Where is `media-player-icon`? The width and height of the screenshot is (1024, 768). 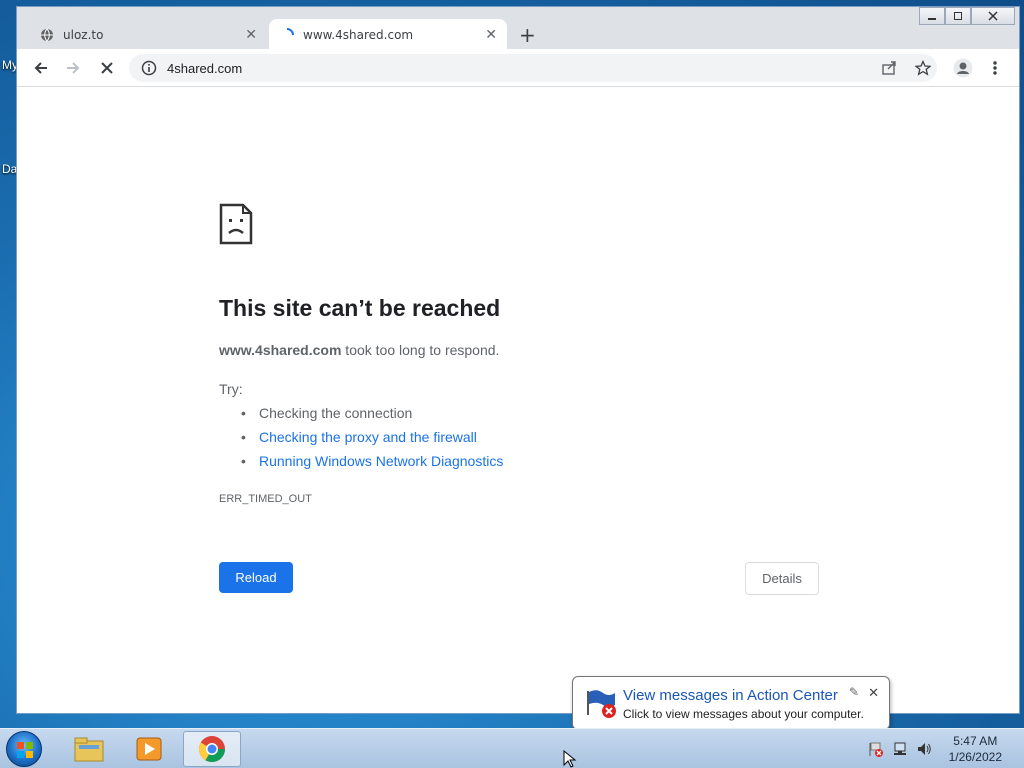 media-player-icon is located at coordinates (149, 749).